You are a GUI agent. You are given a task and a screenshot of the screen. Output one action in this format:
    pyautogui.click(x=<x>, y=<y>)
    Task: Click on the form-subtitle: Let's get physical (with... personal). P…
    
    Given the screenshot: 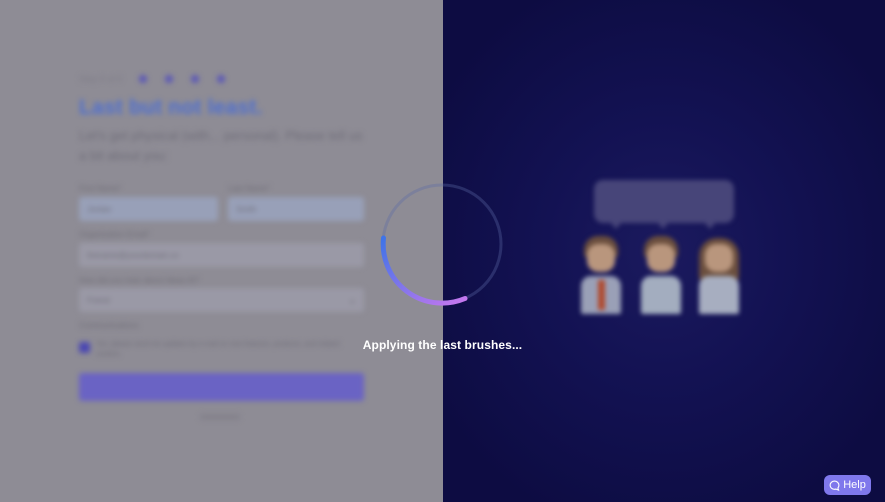 What is the action you would take?
    pyautogui.click(x=221, y=145)
    